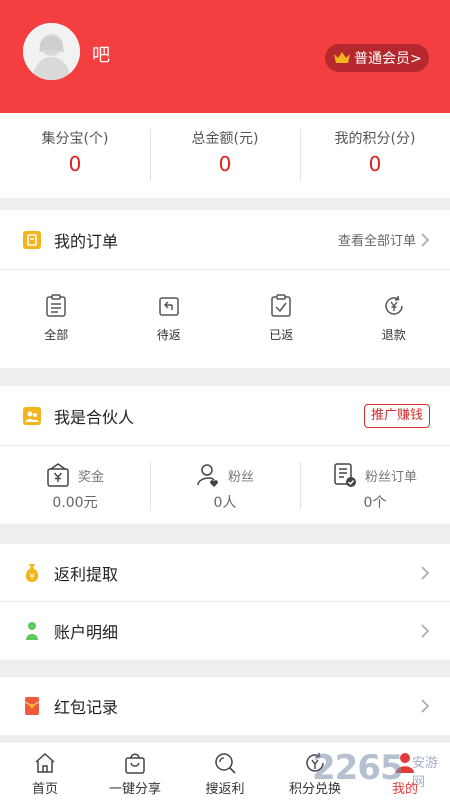 This screenshot has height=800, width=450. Describe the element at coordinates (225, 573) in the screenshot. I see `menu-rebate-withdraw: ¥ 返利提取` at that location.